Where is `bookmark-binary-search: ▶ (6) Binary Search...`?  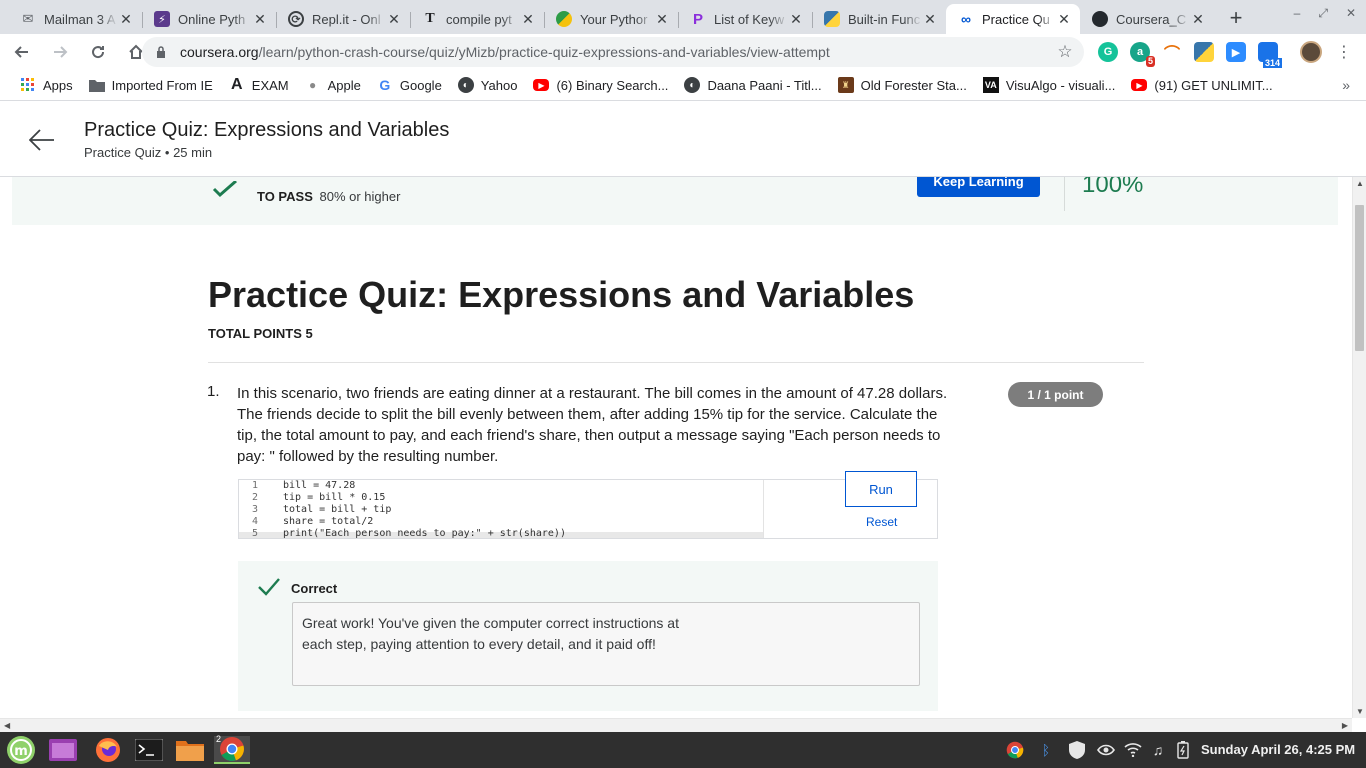 bookmark-binary-search: ▶ (6) Binary Search... is located at coordinates (600, 85).